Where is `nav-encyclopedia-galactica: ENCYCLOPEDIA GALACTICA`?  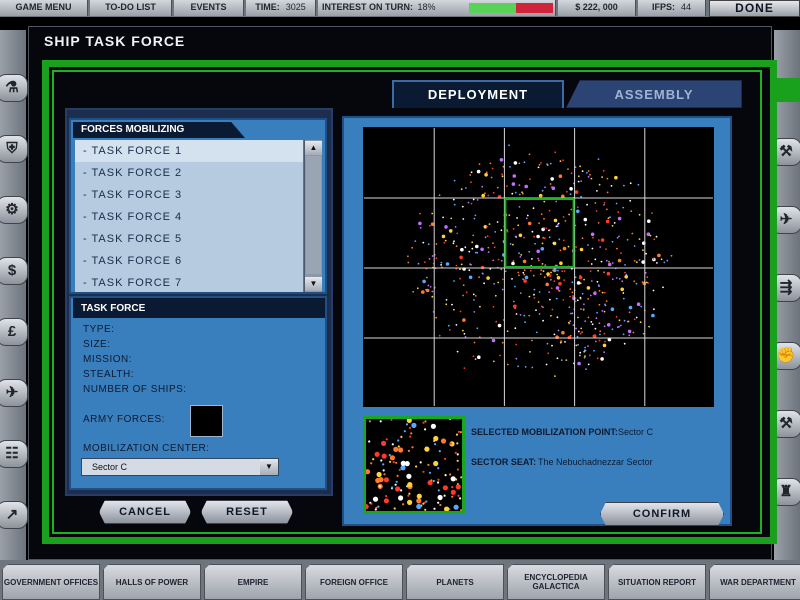
nav-encyclopedia-galactica: ENCYCLOPEDIA GALACTICA is located at coordinates (556, 582).